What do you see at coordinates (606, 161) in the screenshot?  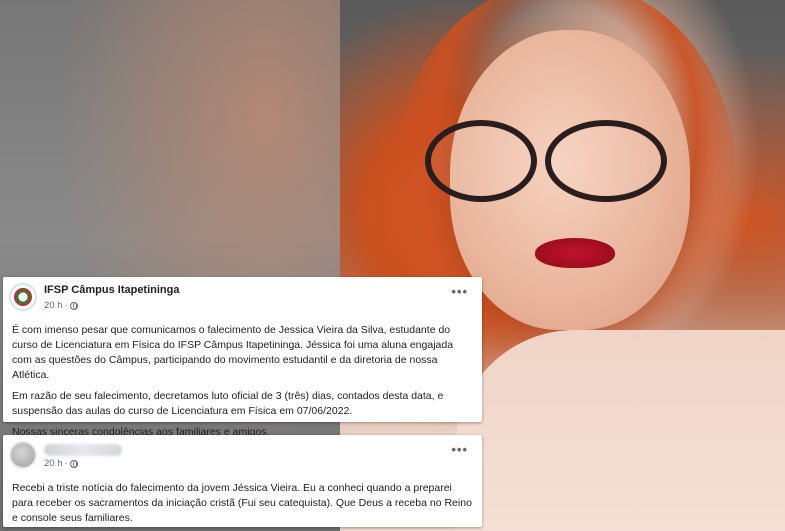 I see `glasses-right-lens` at bounding box center [606, 161].